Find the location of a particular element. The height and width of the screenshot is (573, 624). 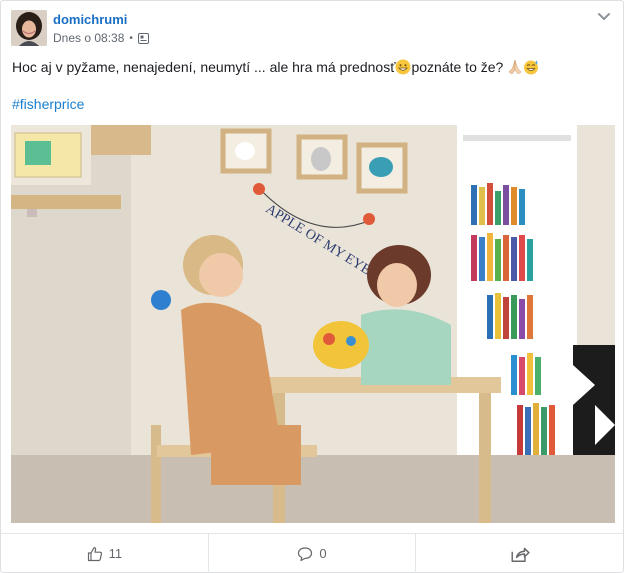

avatar is located at coordinates (29, 28).